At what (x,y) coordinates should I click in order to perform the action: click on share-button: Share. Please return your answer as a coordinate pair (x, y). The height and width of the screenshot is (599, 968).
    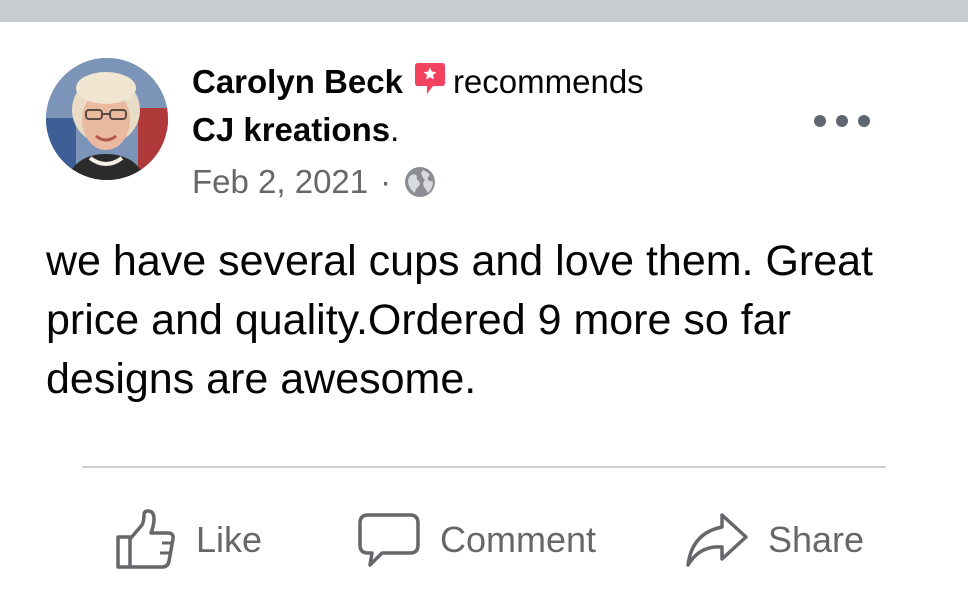
    Looking at the image, I should click on (774, 540).